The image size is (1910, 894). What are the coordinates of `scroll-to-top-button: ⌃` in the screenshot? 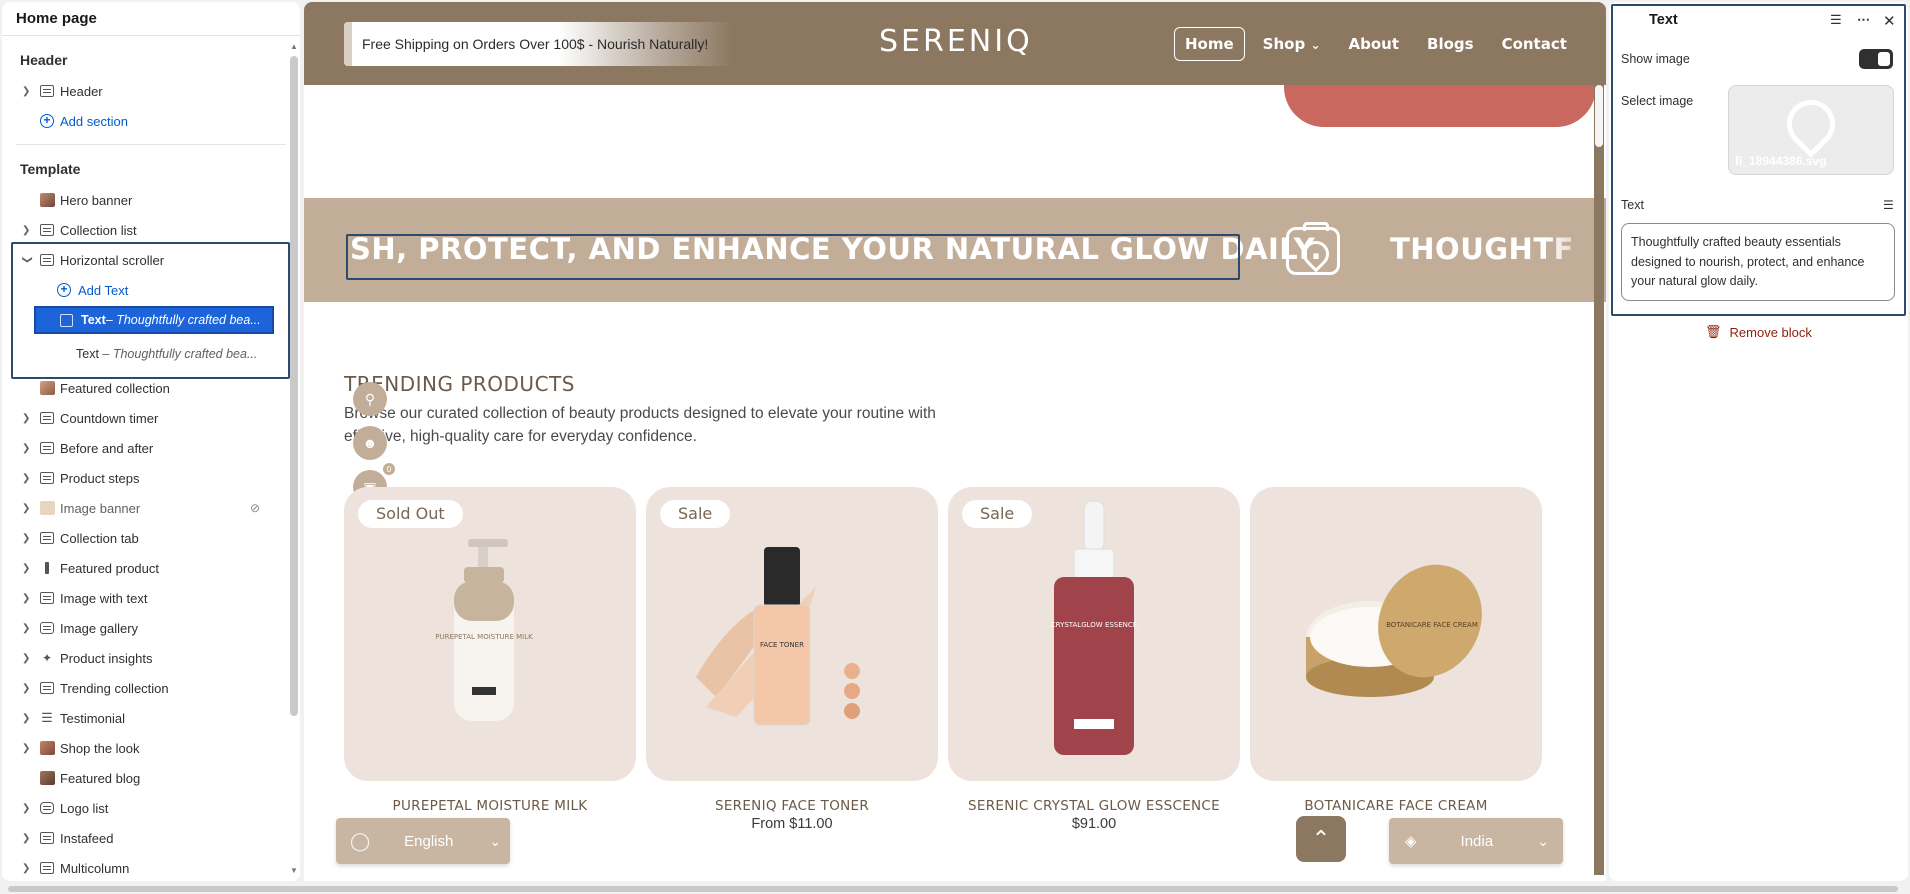 It's located at (1321, 839).